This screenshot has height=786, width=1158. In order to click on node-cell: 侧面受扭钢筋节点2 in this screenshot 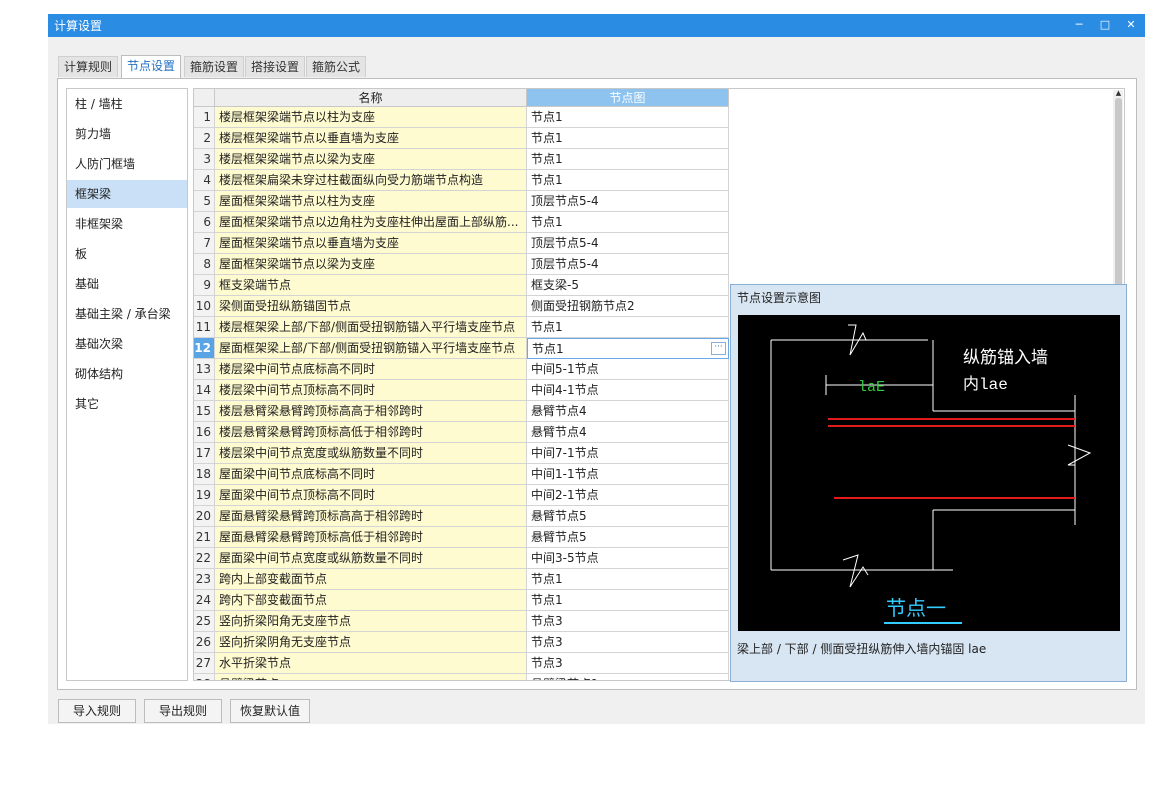, I will do `click(628, 306)`.